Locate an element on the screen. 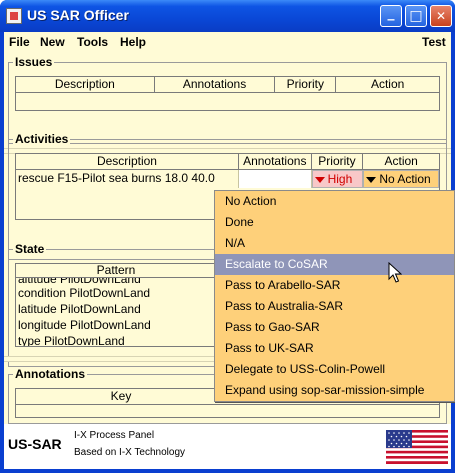  menu-item-pass-to-uk-sar: Pass to UK-SAR is located at coordinates (334, 348).